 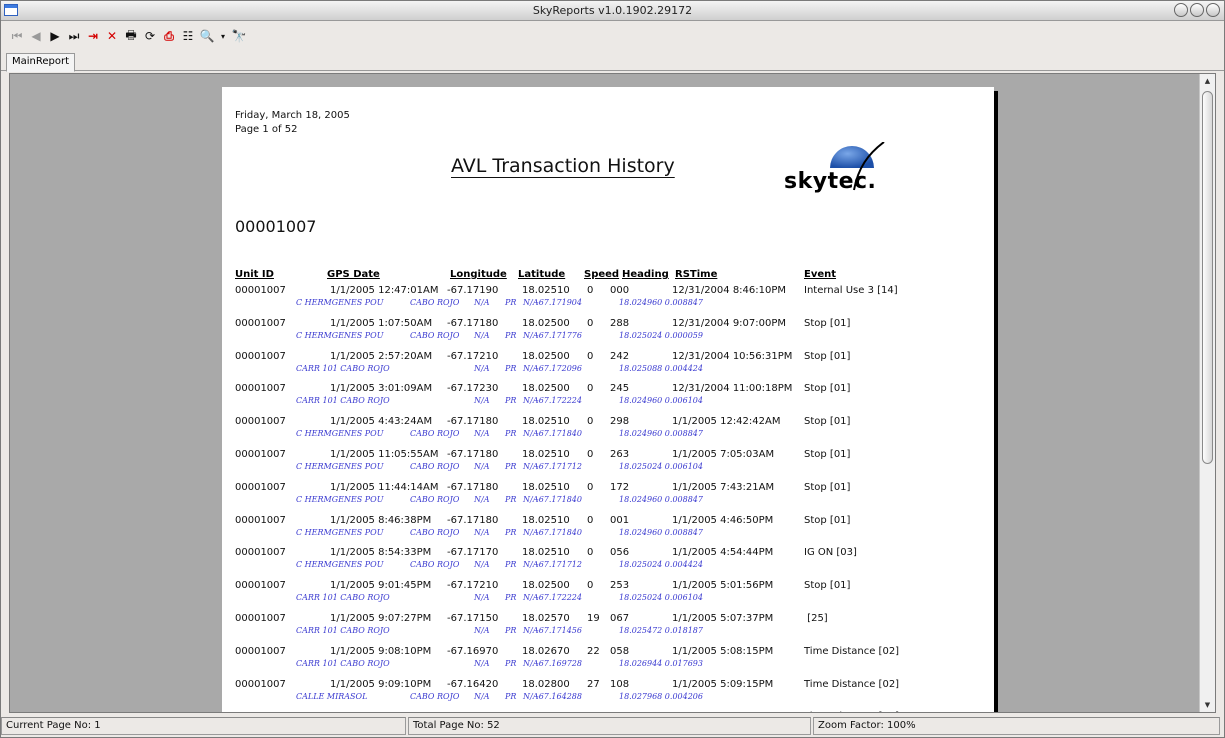 I want to click on last-page-icon: ⏭, so click(x=74, y=36).